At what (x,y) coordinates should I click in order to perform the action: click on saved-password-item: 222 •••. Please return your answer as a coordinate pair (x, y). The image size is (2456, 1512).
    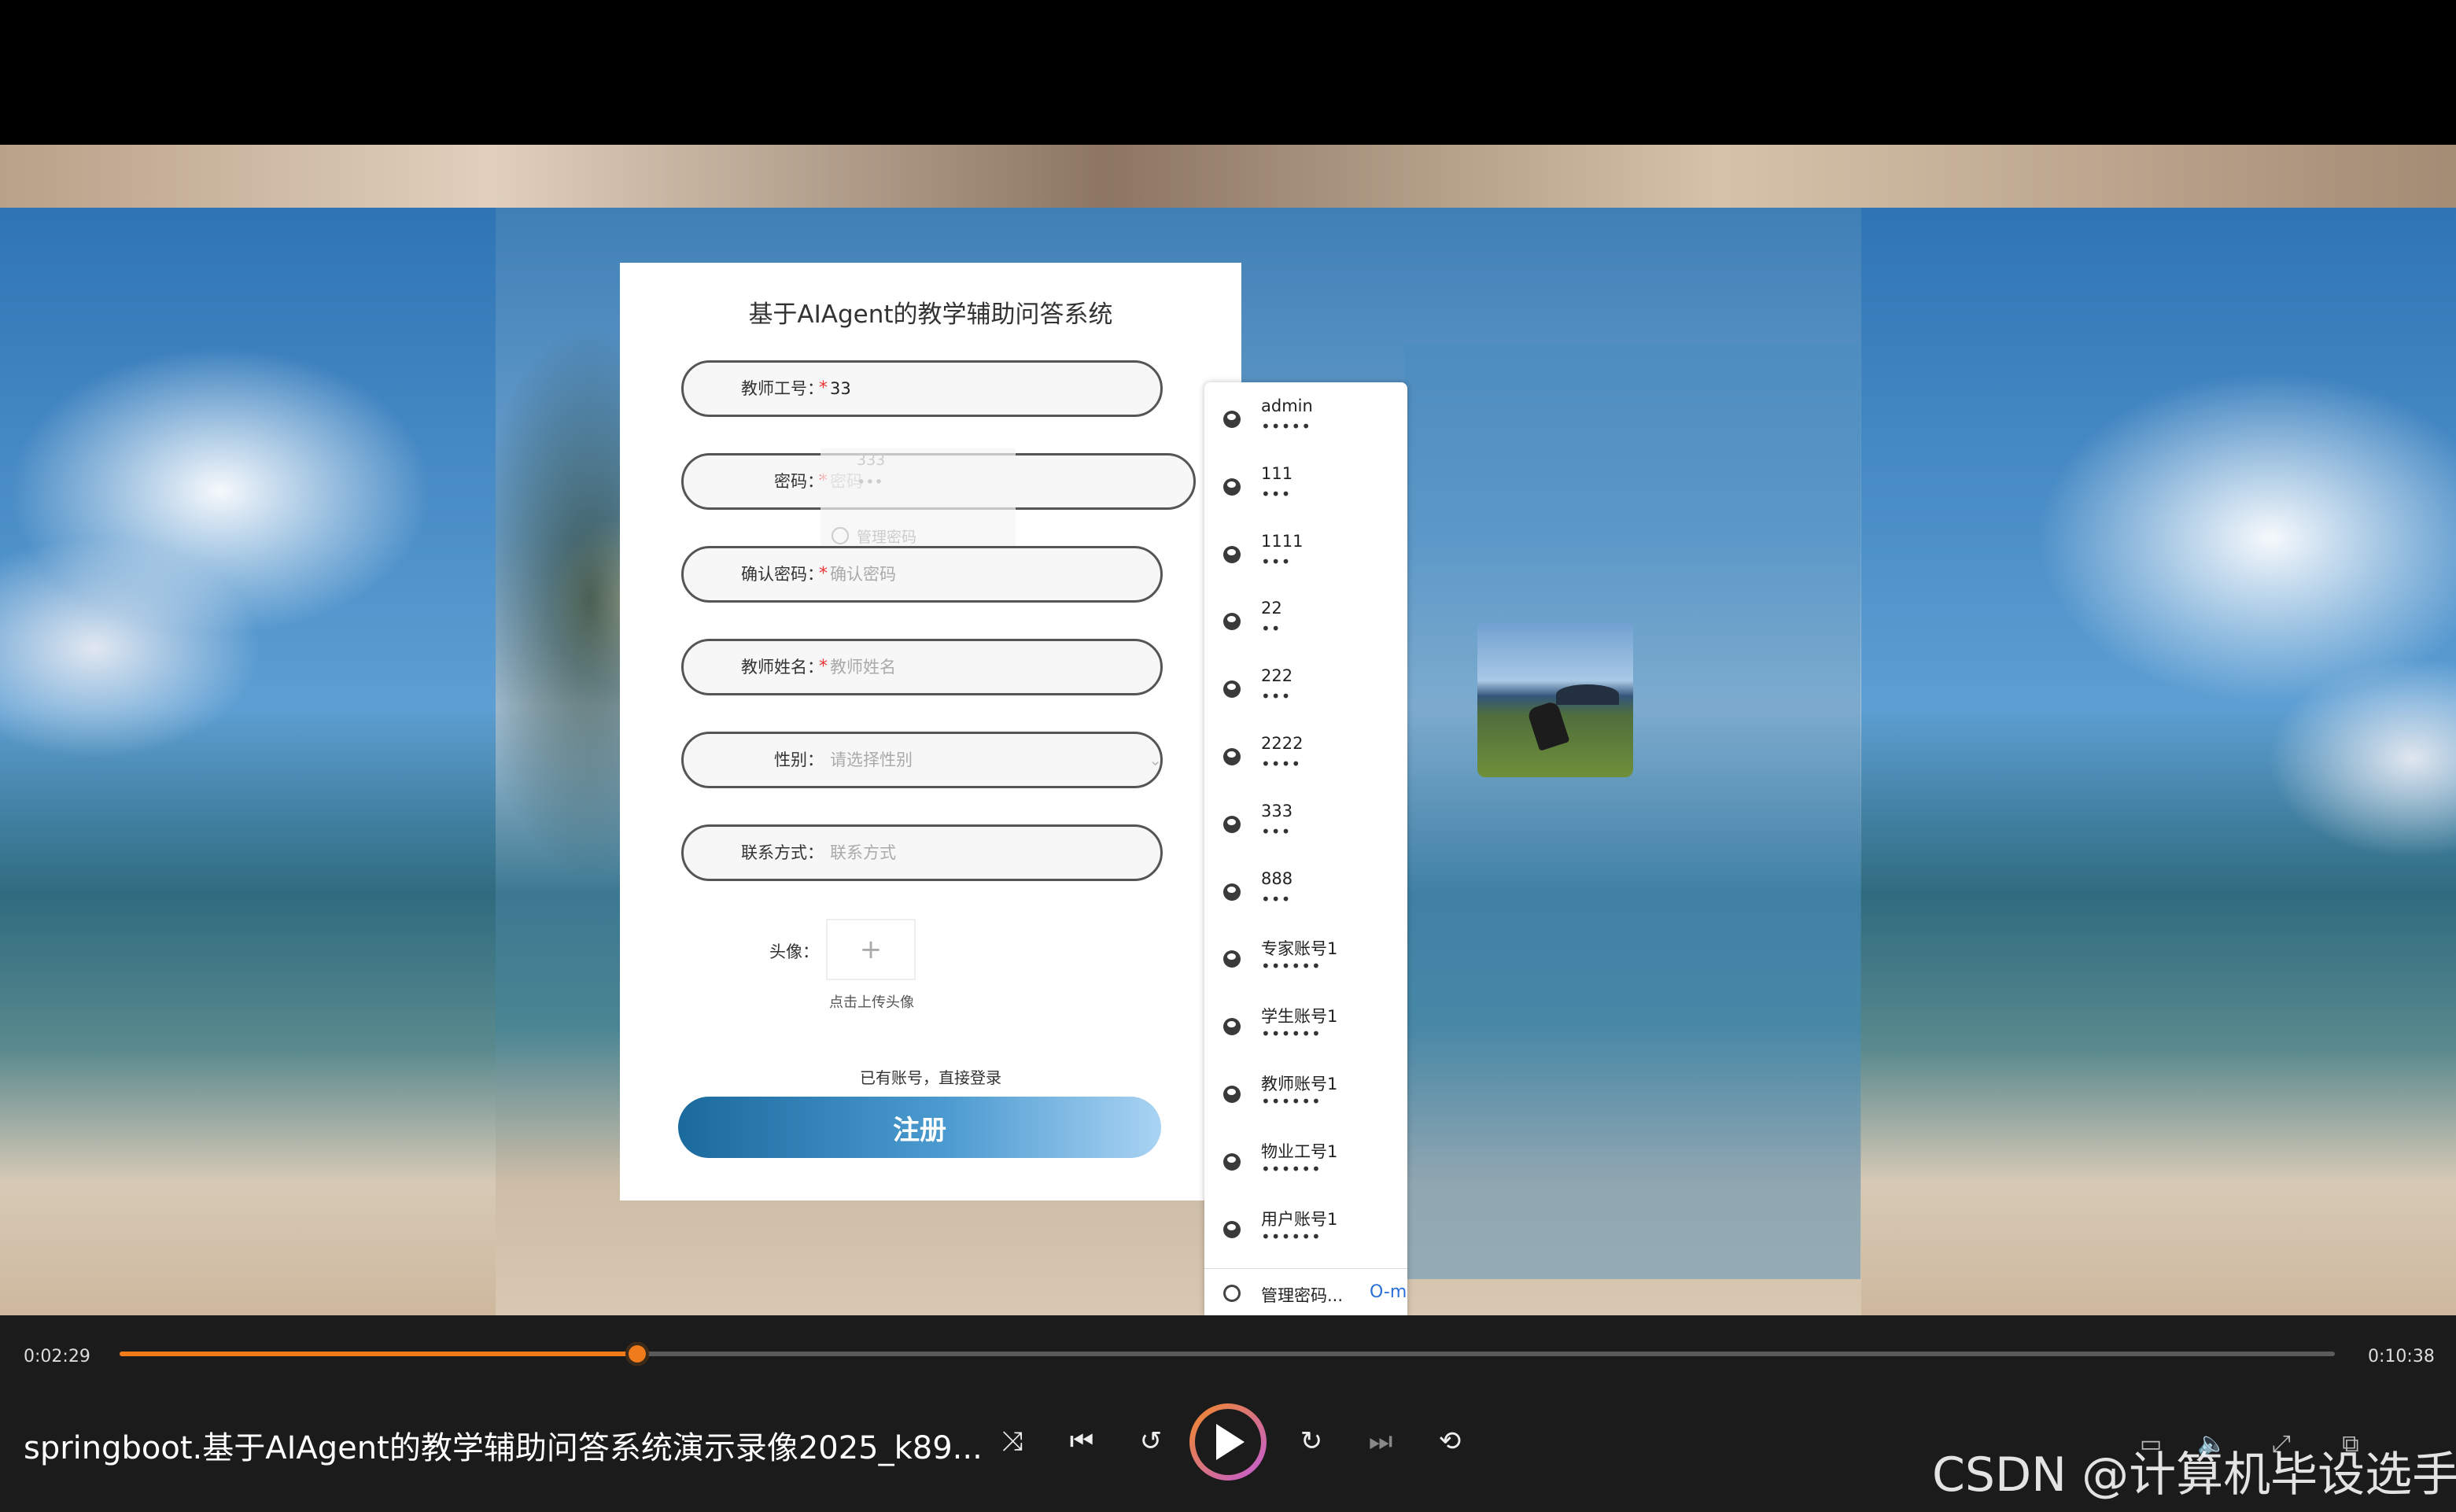
    Looking at the image, I should click on (1305, 687).